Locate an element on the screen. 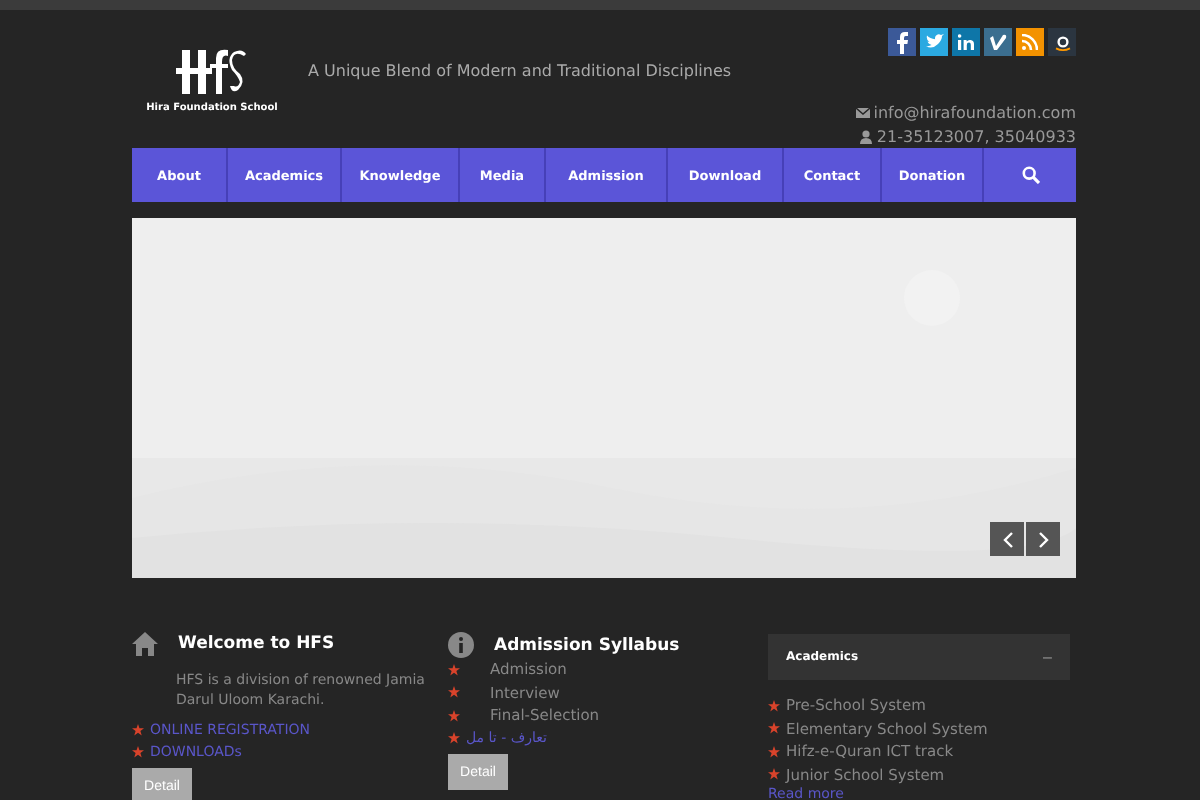 This screenshot has height=800, width=1200. section-title: Welcome to HFS is located at coordinates (256, 644).